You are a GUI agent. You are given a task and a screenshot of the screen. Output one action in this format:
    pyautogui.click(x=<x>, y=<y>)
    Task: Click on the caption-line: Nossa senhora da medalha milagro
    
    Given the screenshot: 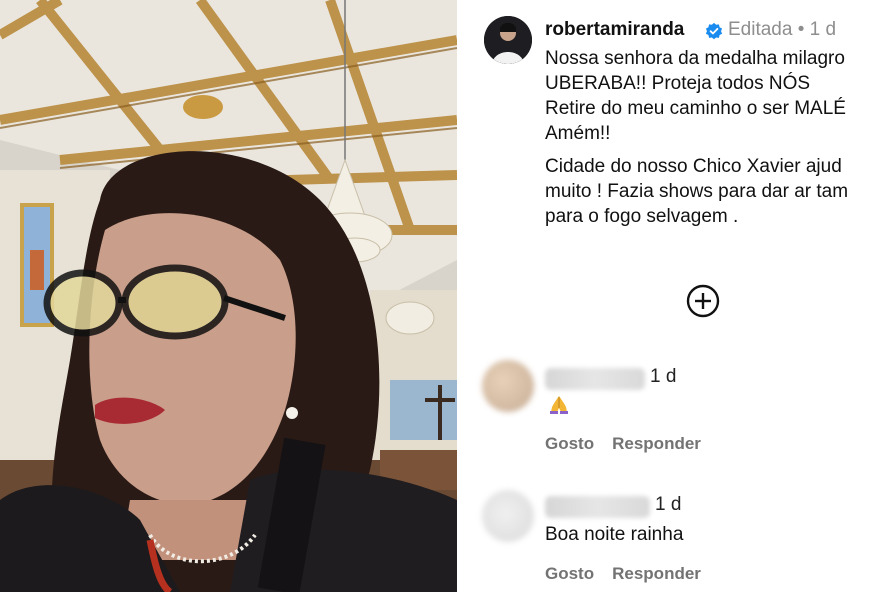 What is the action you would take?
    pyautogui.click(x=695, y=58)
    